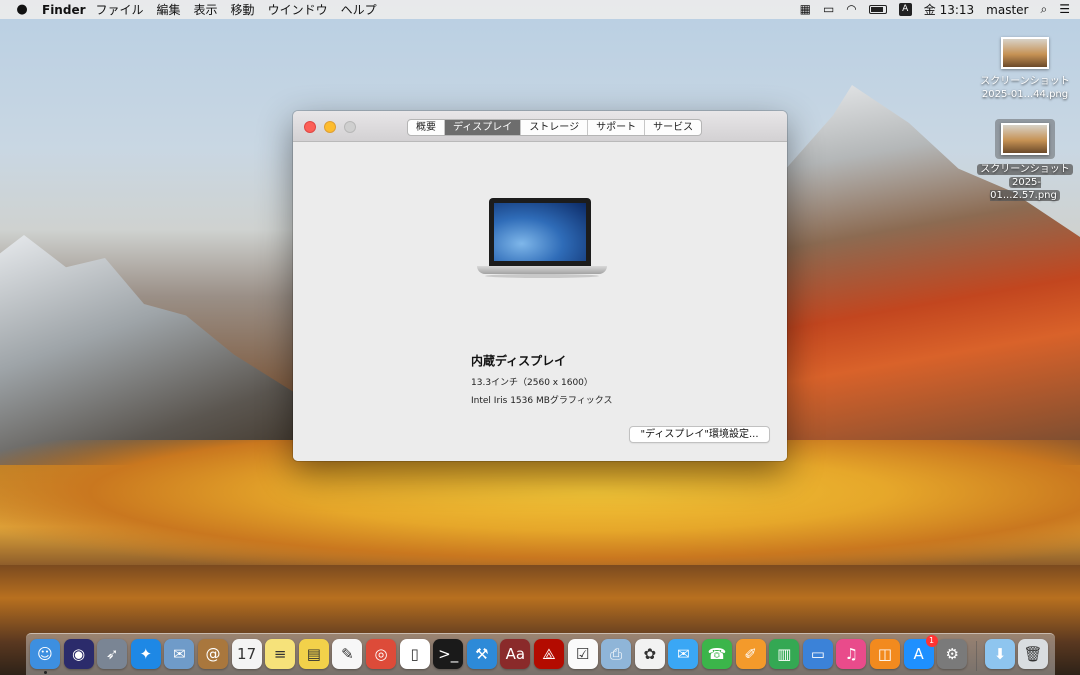 This screenshot has width=1080, height=675. I want to click on tab-overview: 概要, so click(426, 127).